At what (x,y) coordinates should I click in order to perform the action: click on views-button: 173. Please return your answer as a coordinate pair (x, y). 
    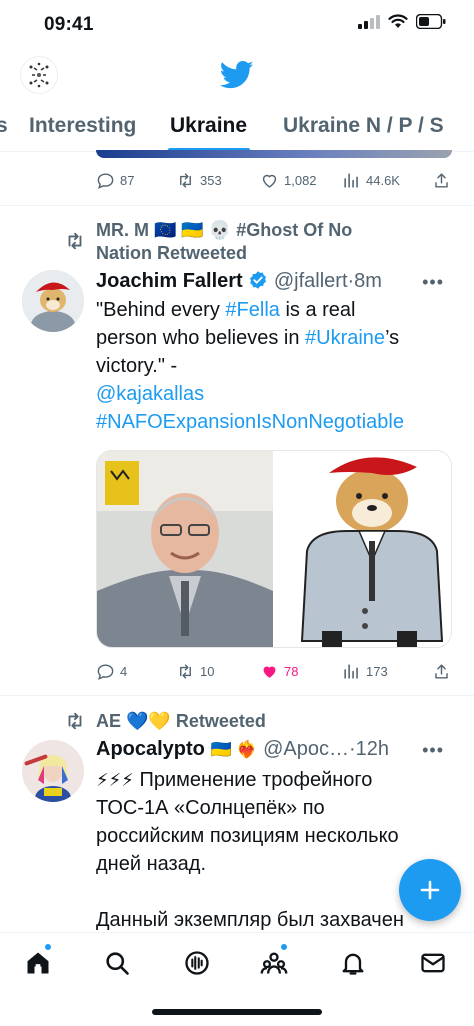
    Looking at the image, I should click on (365, 671).